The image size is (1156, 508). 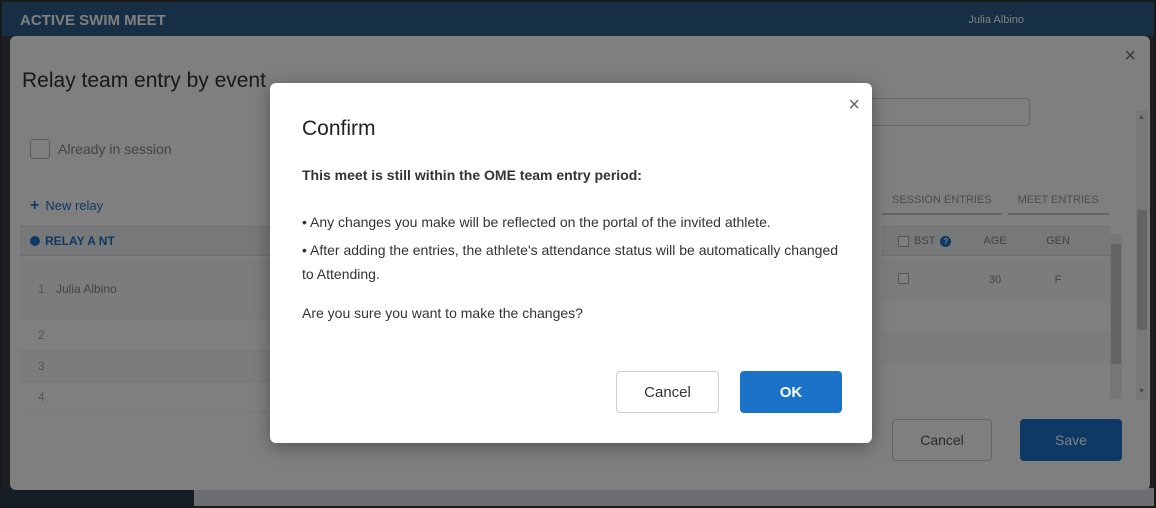 I want to click on ok-button: OK, so click(x=791, y=392).